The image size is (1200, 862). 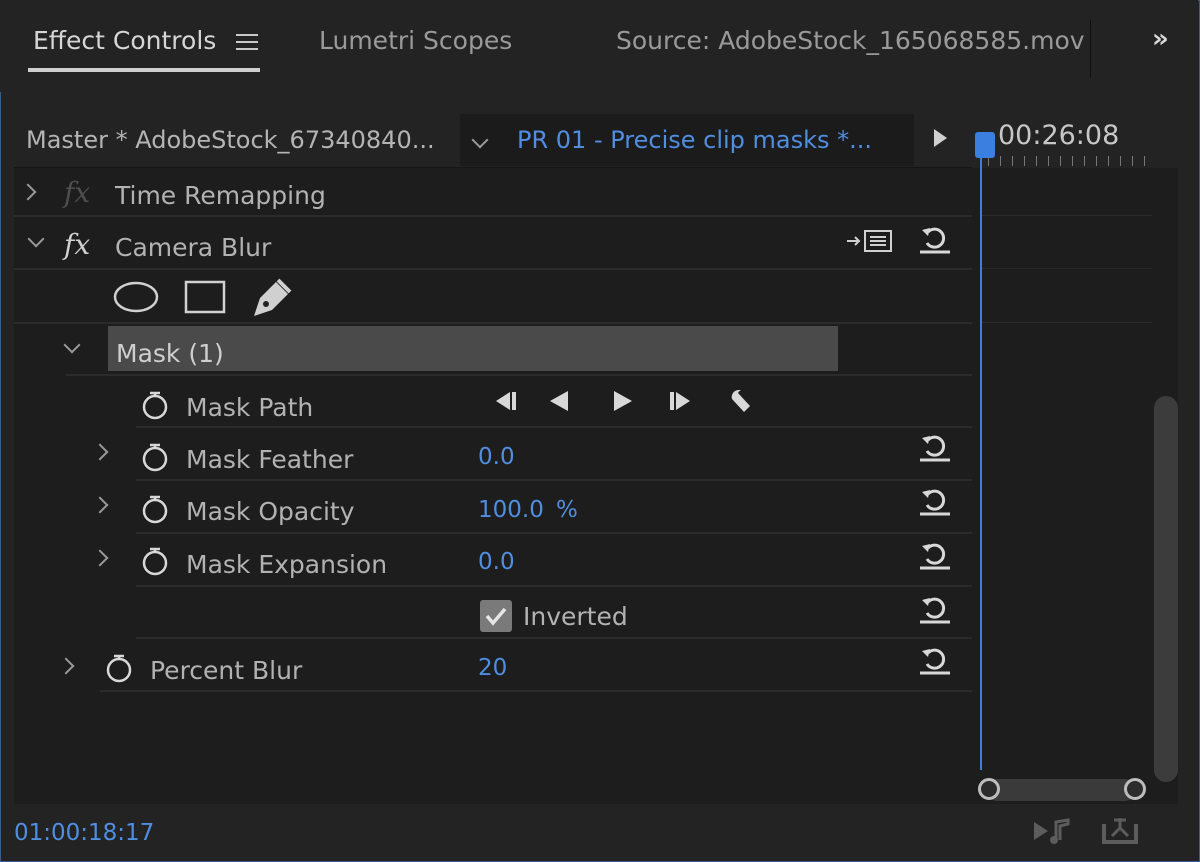 What do you see at coordinates (250, 407) in the screenshot?
I see `mask-path-label: Mask Path` at bounding box center [250, 407].